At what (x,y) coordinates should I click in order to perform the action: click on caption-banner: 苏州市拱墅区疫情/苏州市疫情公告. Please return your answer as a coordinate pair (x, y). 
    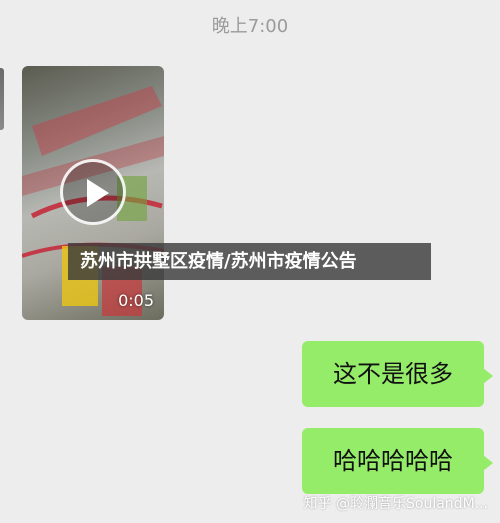
    Looking at the image, I should click on (249, 261).